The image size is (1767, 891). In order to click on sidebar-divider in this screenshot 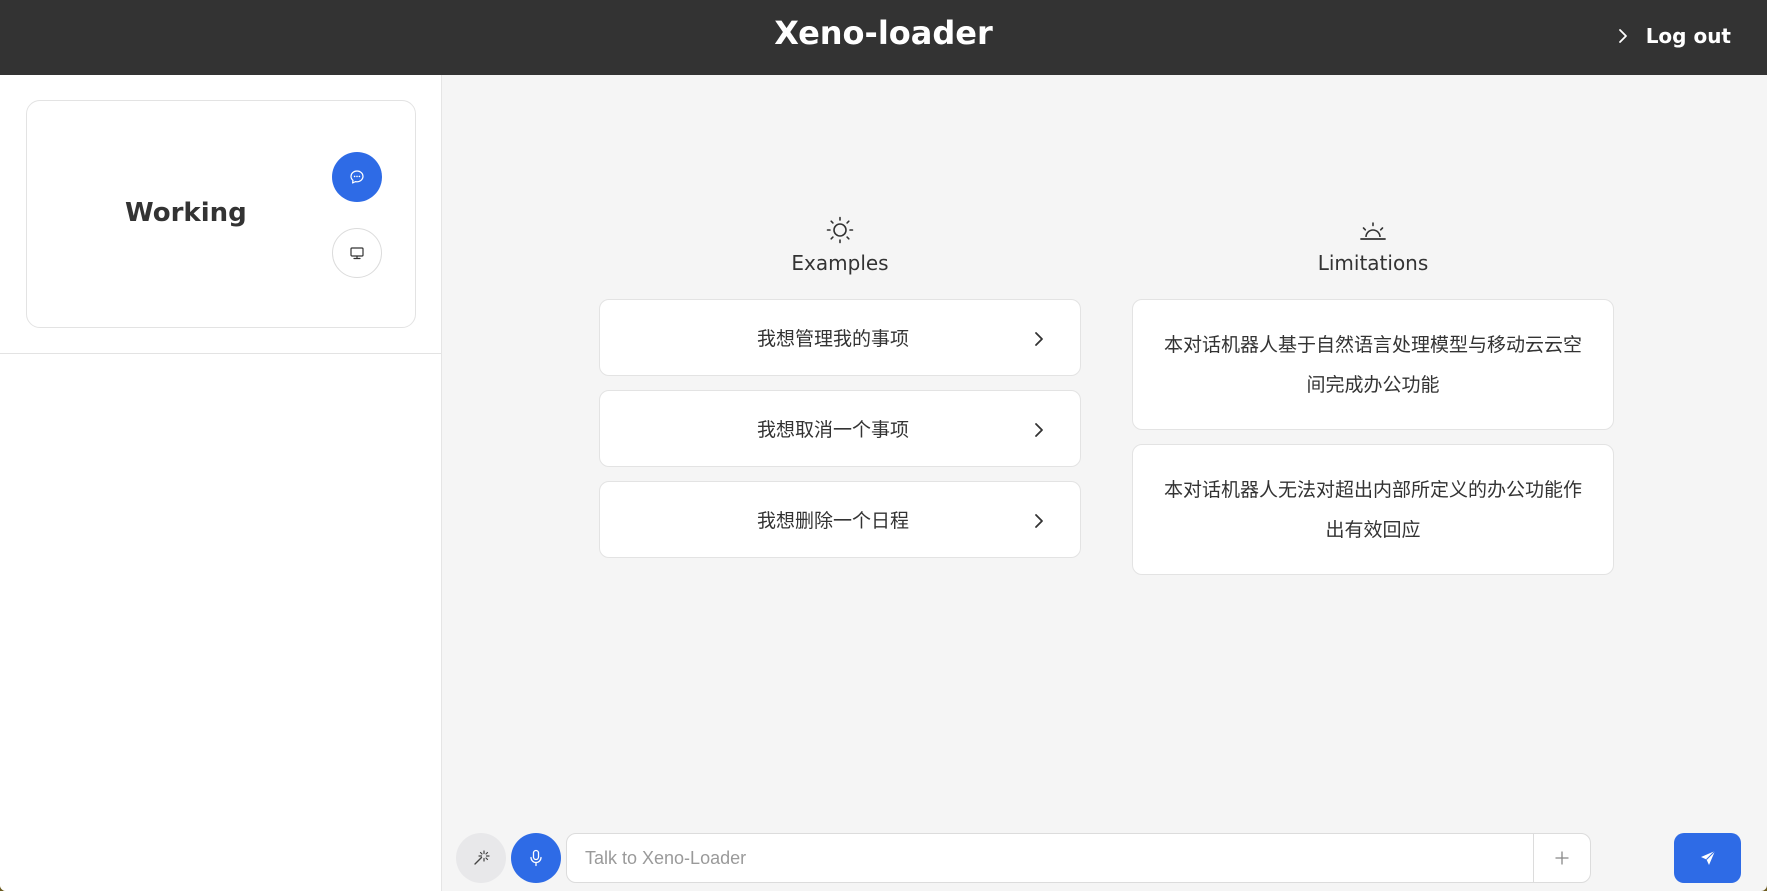, I will do `click(220, 353)`.